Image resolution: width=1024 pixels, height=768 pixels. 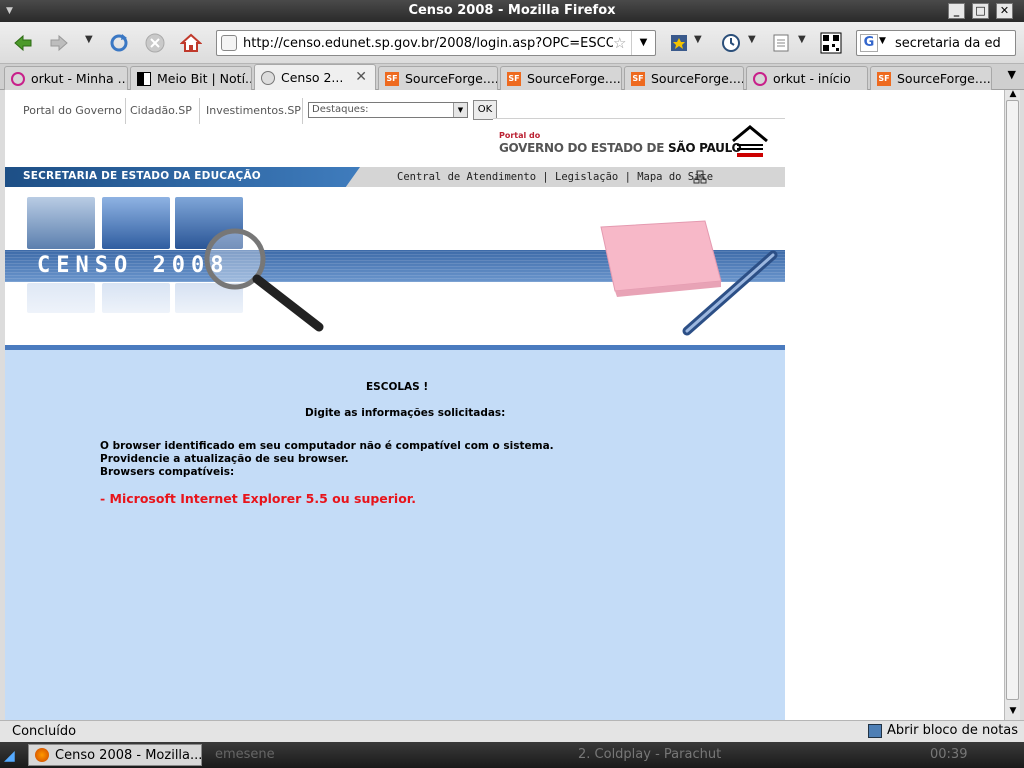 I want to click on home-button, so click(x=191, y=43).